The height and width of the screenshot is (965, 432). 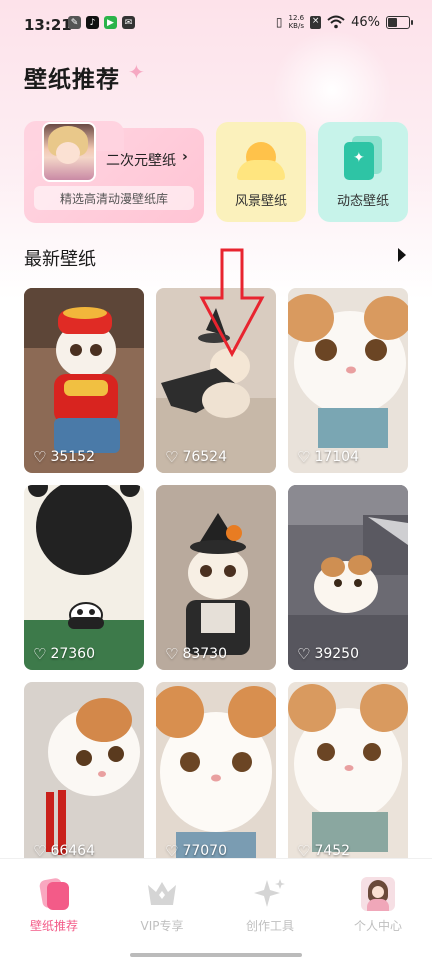 I want to click on like-count: ♡ 35152, so click(x=64, y=456).